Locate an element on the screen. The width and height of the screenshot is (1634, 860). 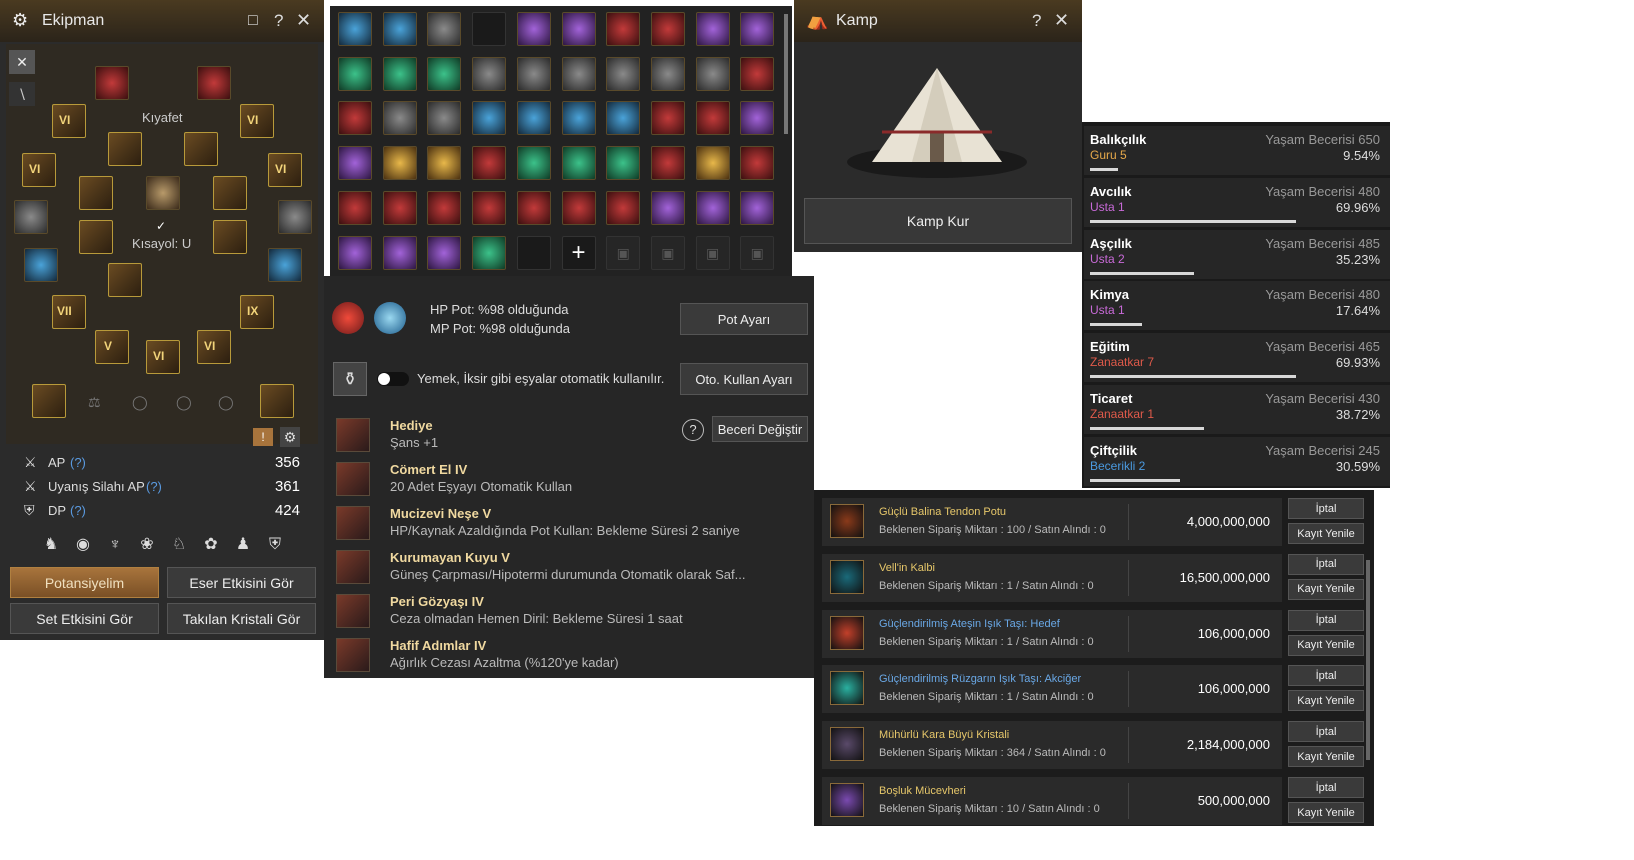
camp-title-bar: ⛺ Kamp ? ✕ is located at coordinates (938, 21).